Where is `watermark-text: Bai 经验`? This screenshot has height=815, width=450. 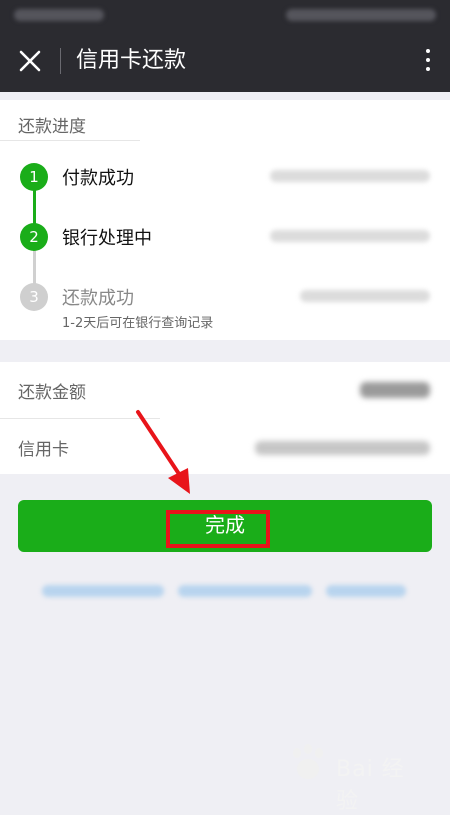
watermark-text: Bai 经验 is located at coordinates (370, 785).